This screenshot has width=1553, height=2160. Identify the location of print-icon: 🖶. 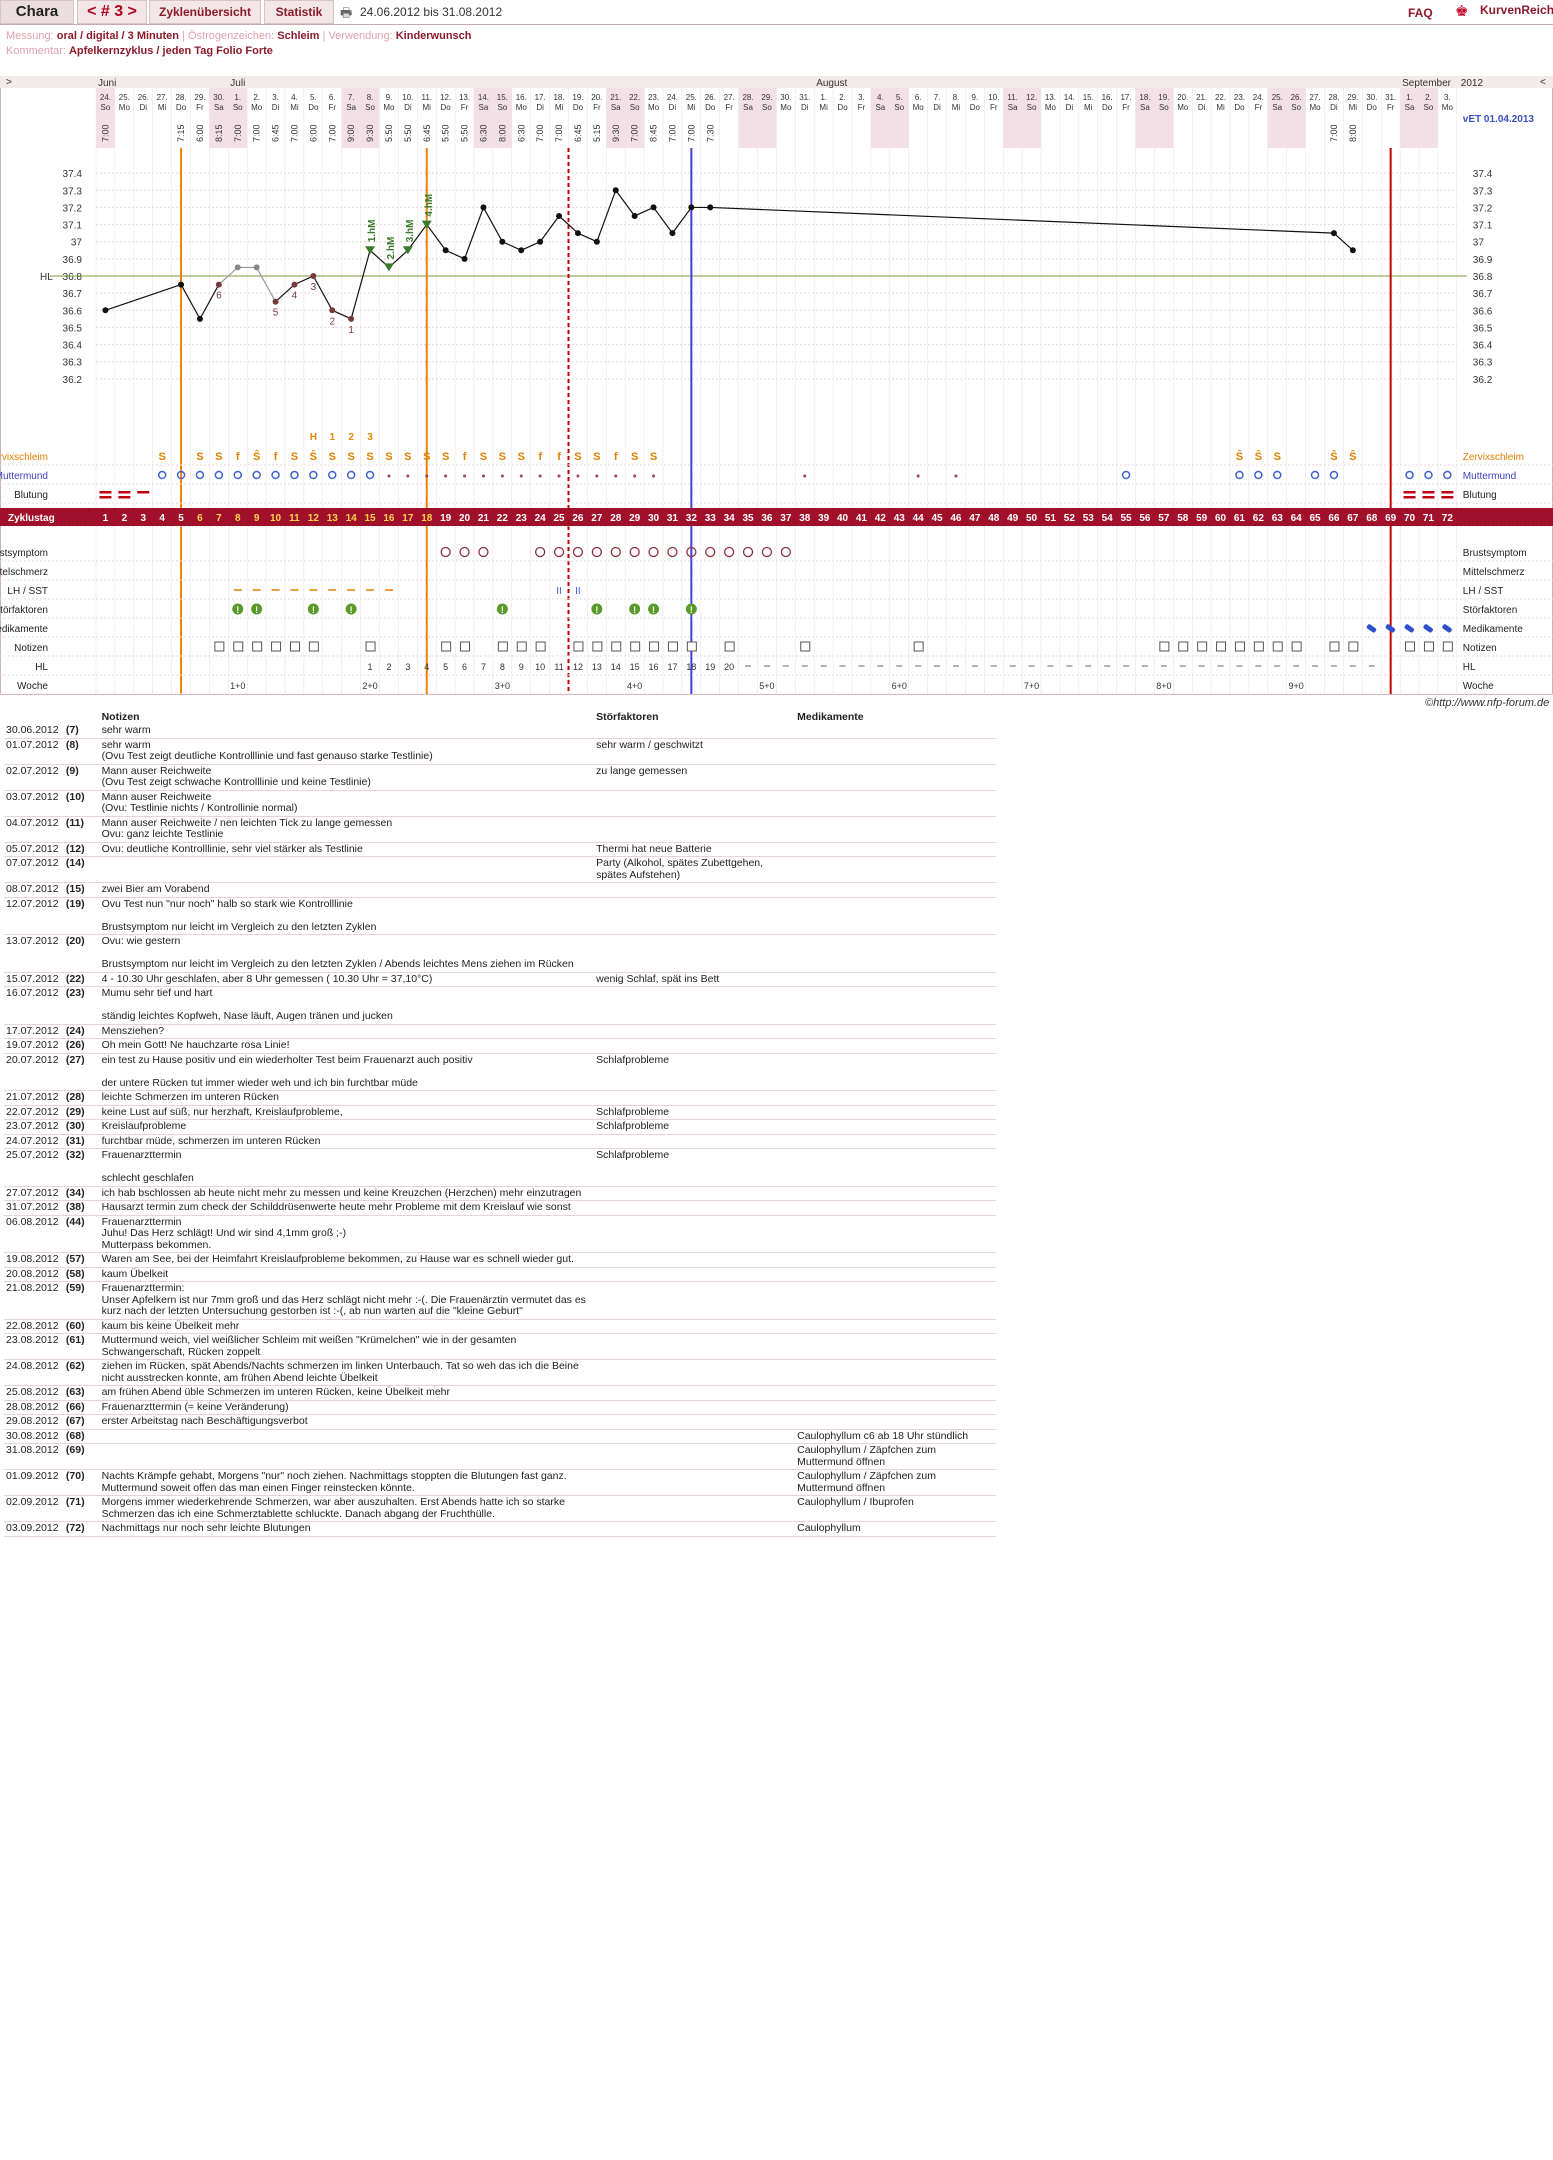
(346, 15).